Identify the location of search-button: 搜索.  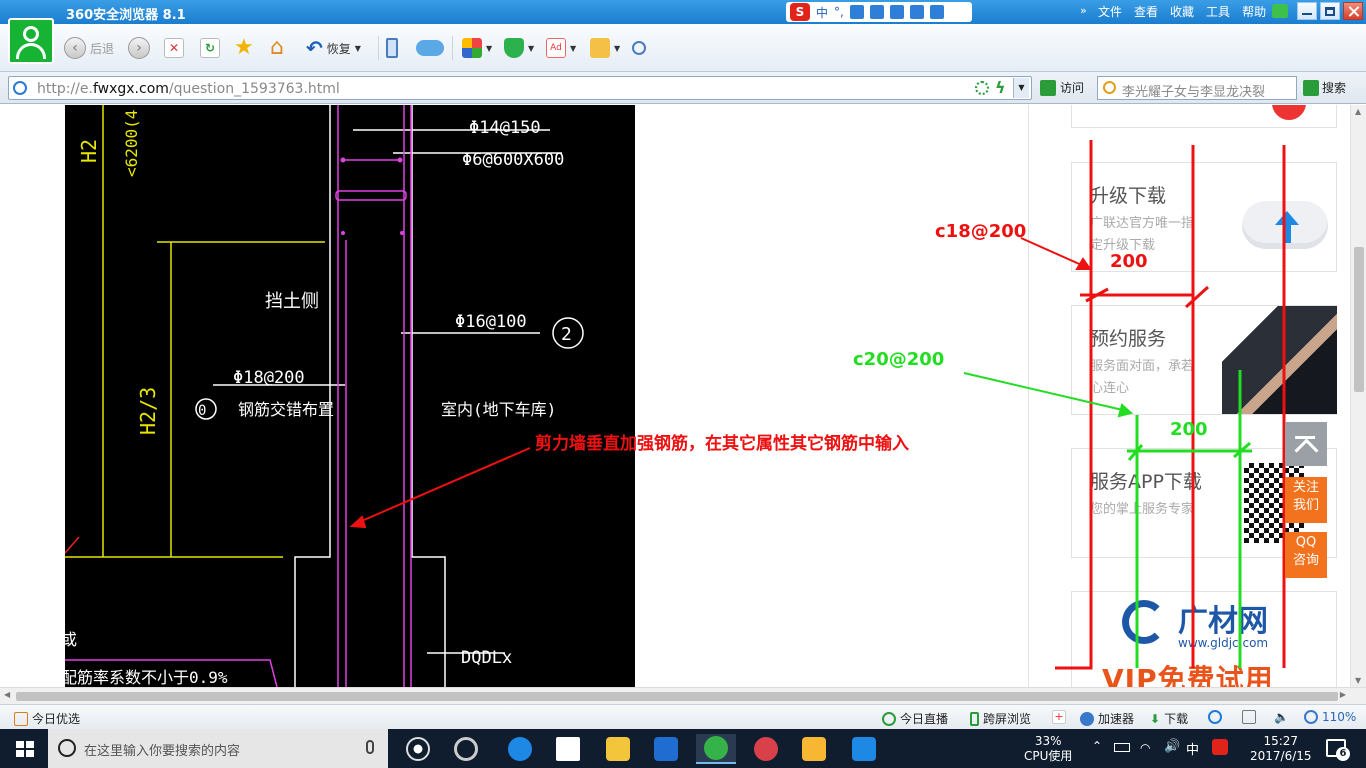
(1324, 87).